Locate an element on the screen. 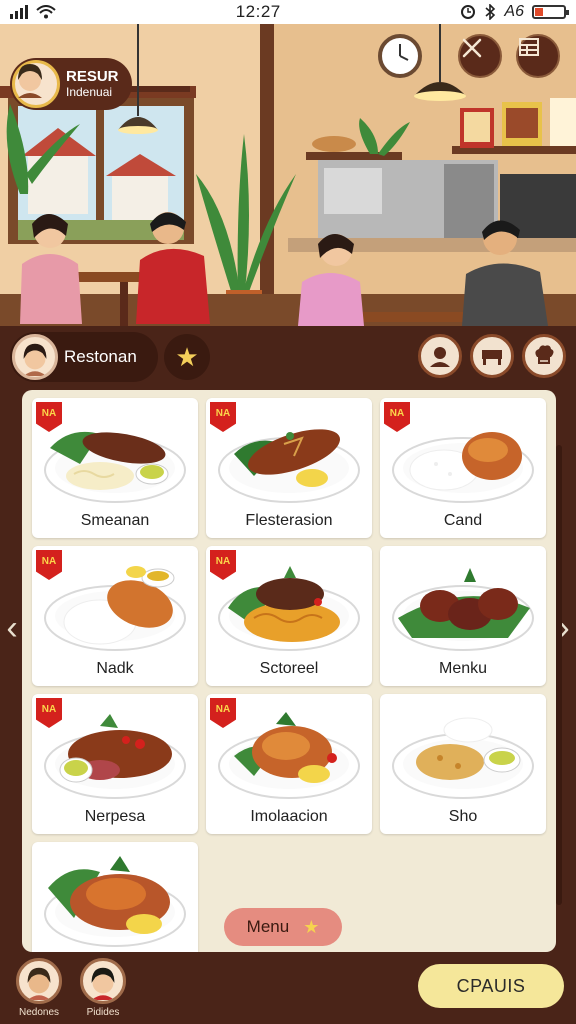 This screenshot has width=576, height=1024. player-slot: Nedones is located at coordinates (39, 988).